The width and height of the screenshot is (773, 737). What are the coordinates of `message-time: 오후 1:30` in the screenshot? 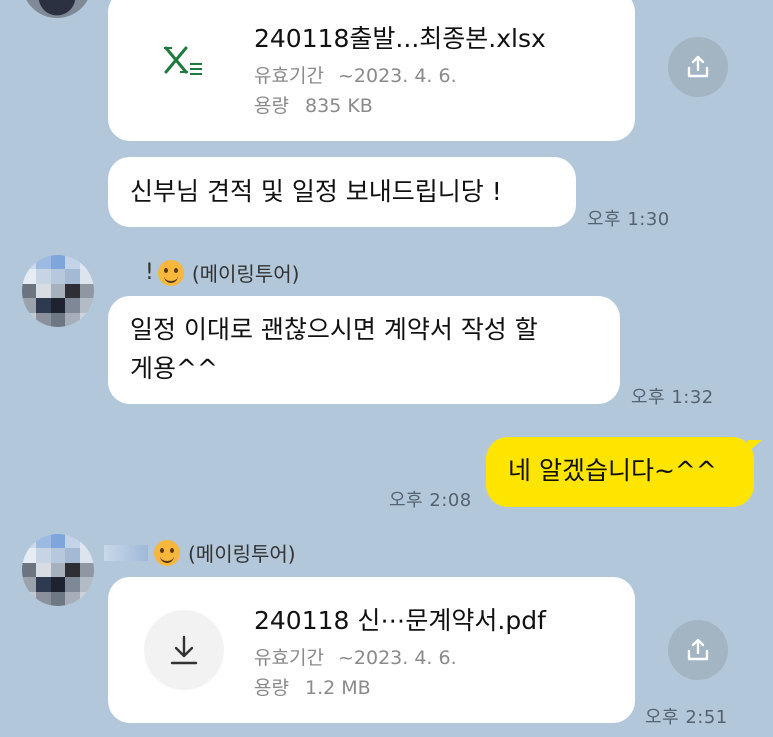 It's located at (628, 219).